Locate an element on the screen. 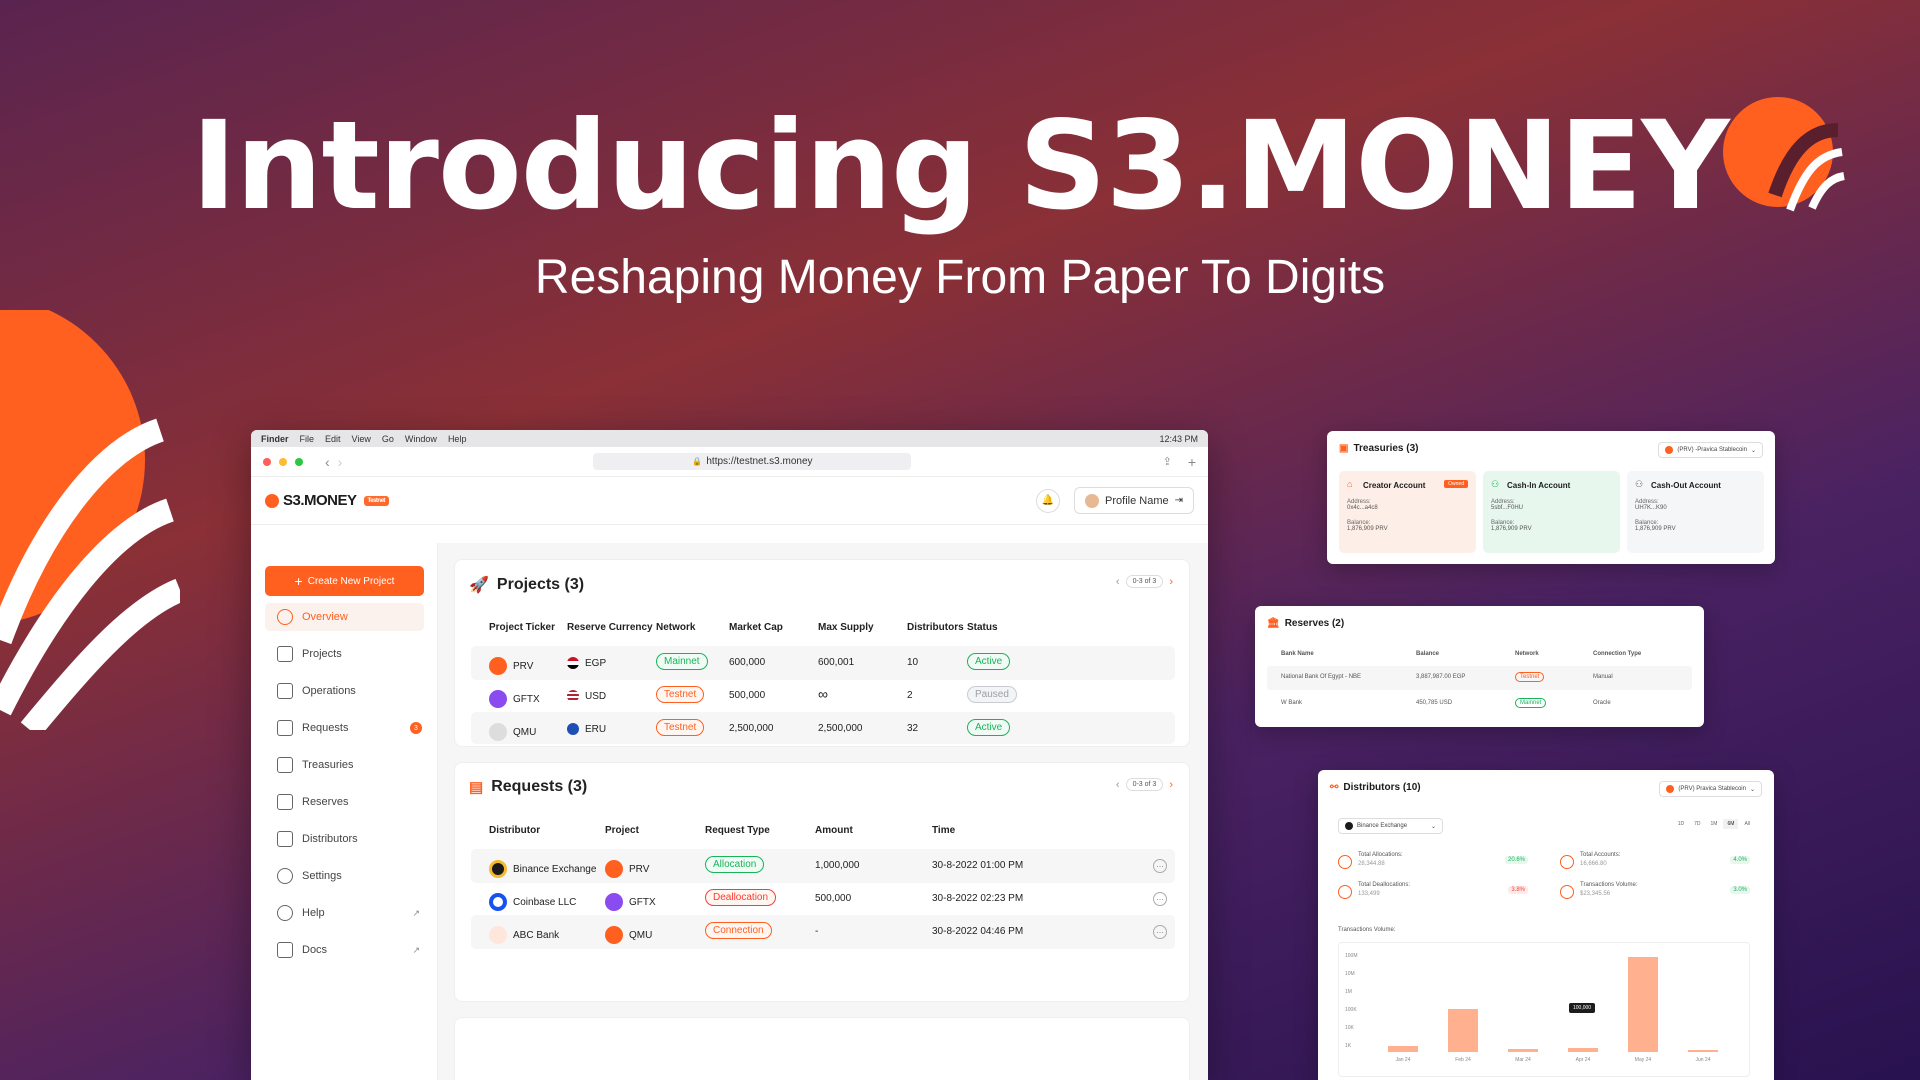 Image resolution: width=1920 pixels, height=1080 pixels. x-tick-label: Feb 24 is located at coordinates (1463, 1060).